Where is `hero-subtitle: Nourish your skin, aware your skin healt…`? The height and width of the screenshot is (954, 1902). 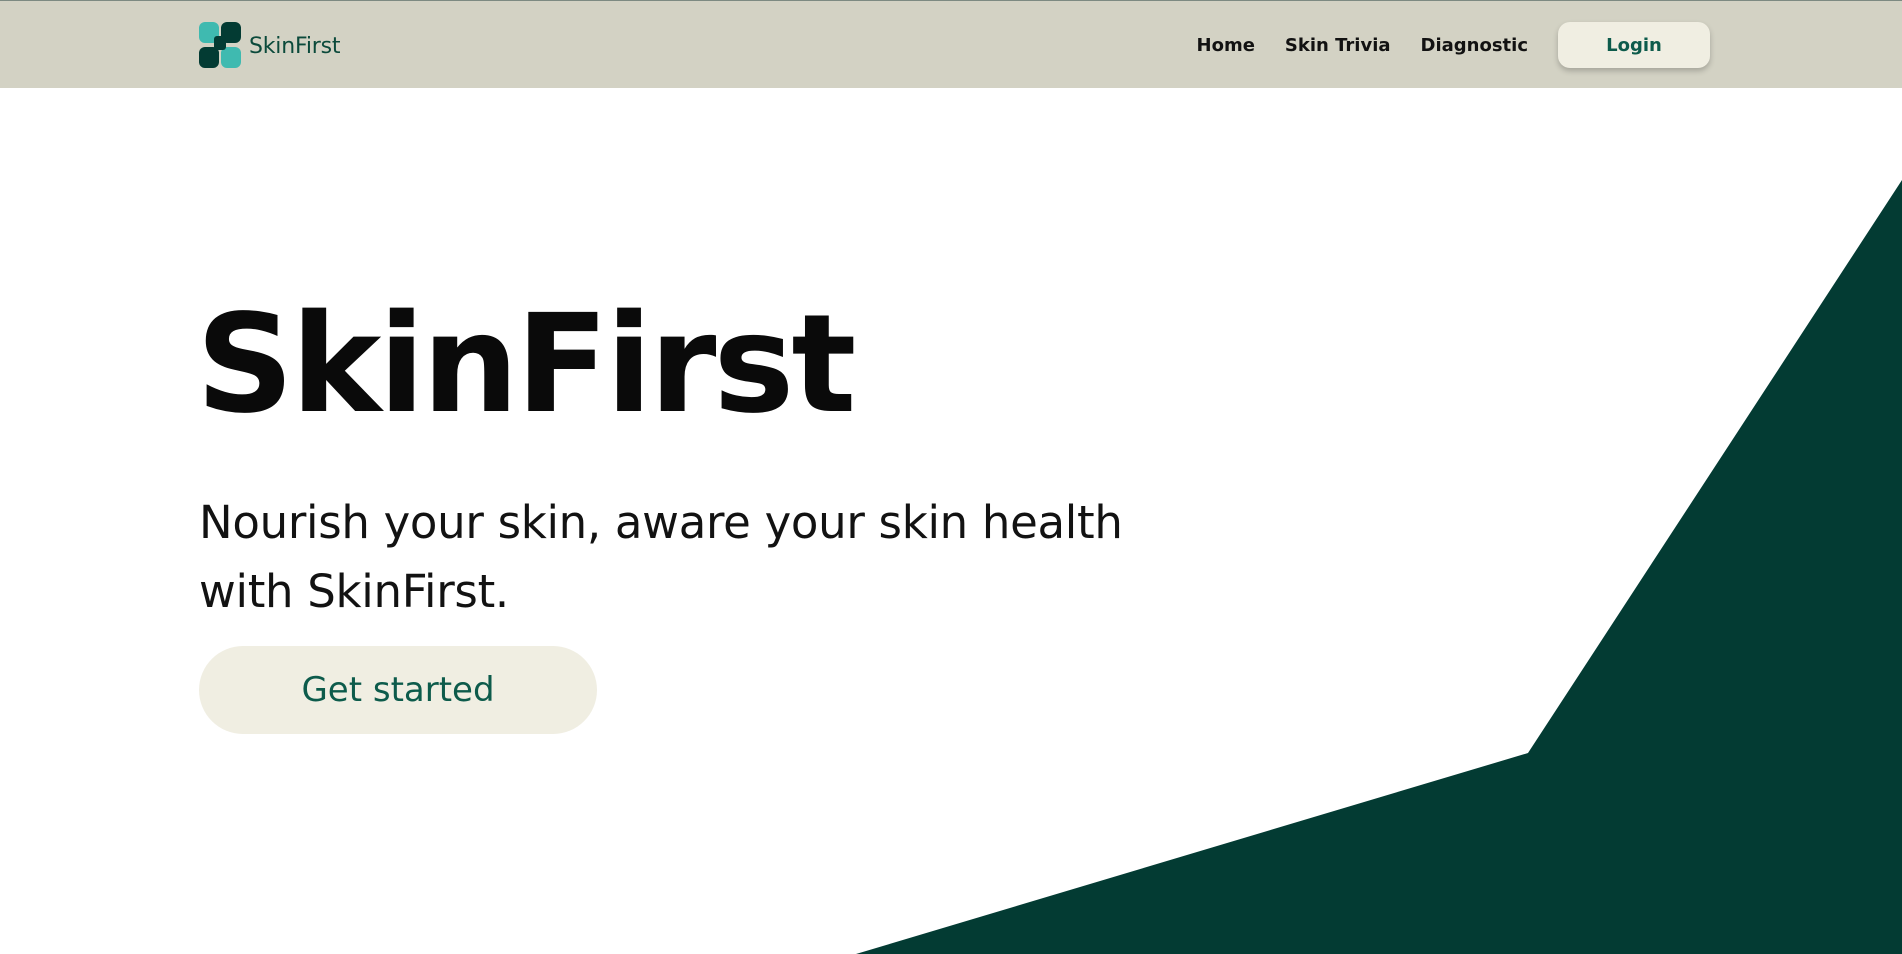 hero-subtitle: Nourish your skin, aware your skin healt… is located at coordinates (661, 557).